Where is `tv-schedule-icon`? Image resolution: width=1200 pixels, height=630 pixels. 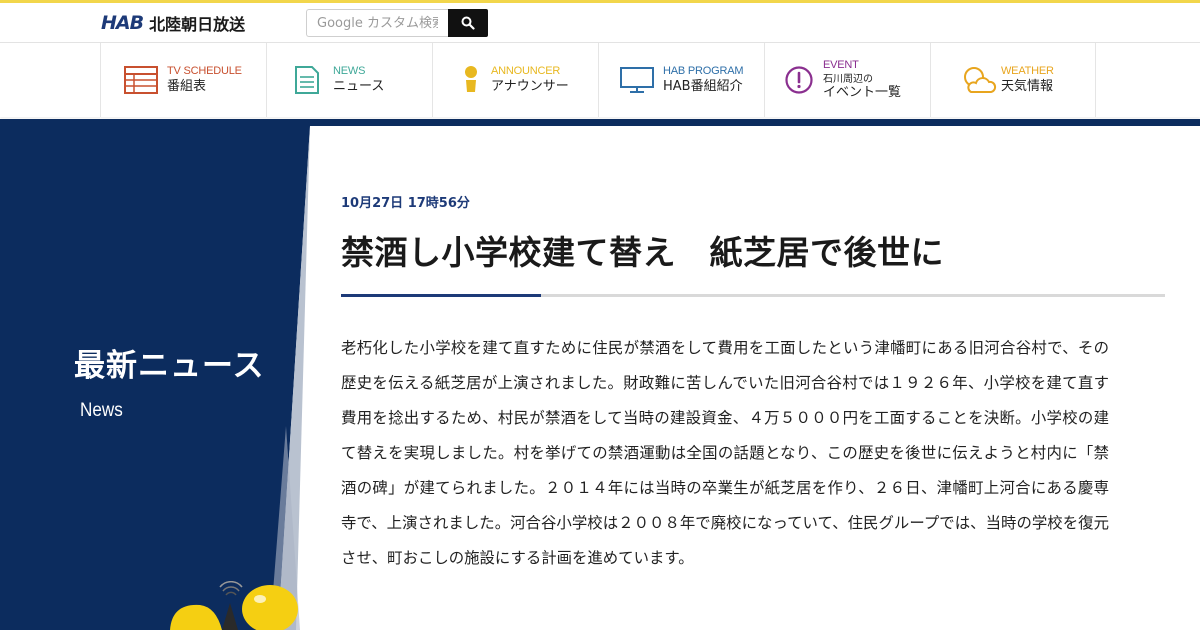
tv-schedule-icon is located at coordinates (141, 80).